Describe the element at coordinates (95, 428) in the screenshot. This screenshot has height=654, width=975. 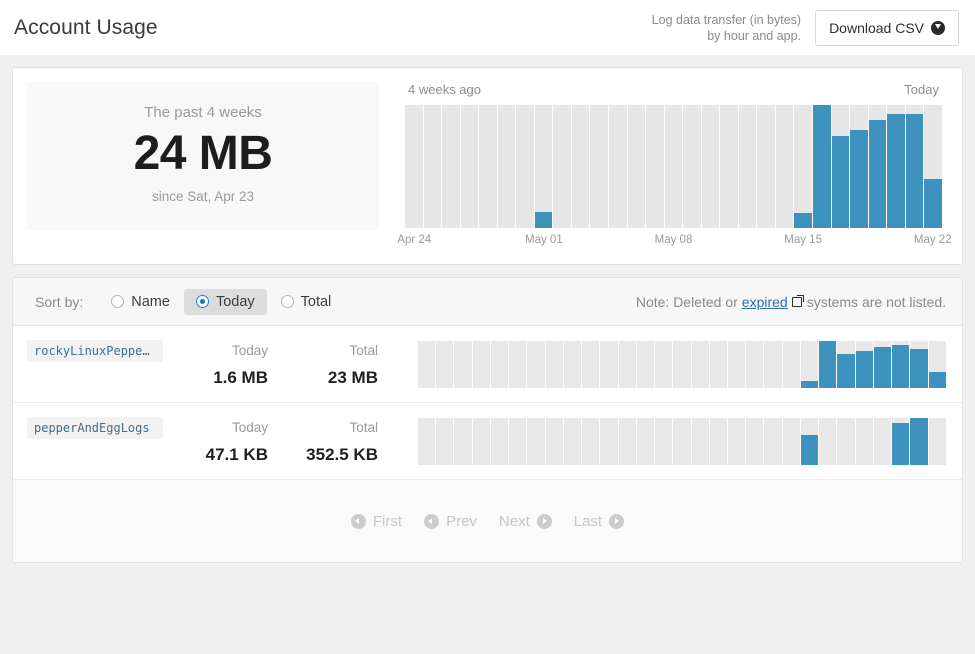
I see `system-name: pepperAndEggLogs` at that location.